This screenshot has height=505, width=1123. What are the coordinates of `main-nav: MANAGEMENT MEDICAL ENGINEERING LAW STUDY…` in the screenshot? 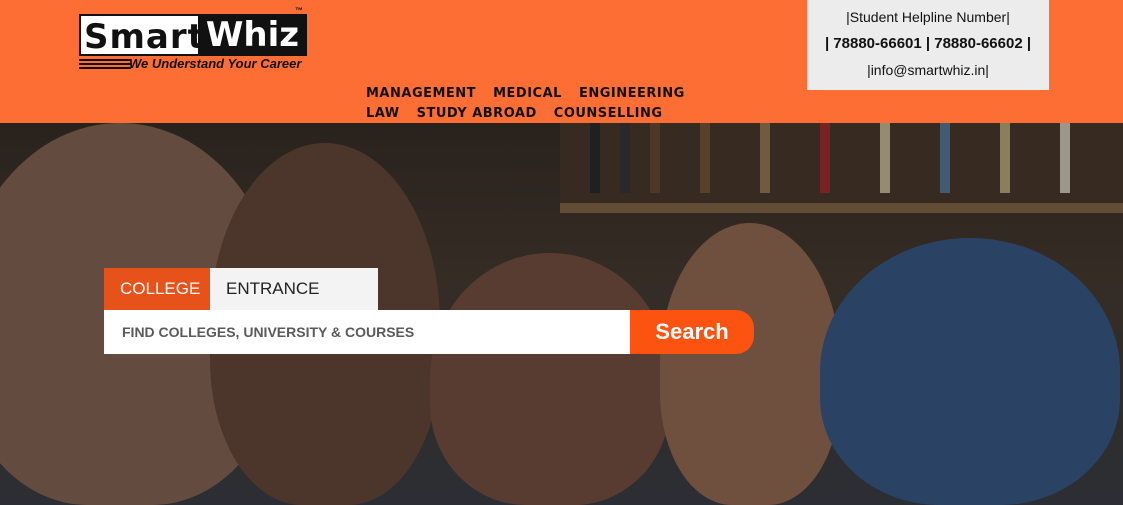 It's located at (536, 104).